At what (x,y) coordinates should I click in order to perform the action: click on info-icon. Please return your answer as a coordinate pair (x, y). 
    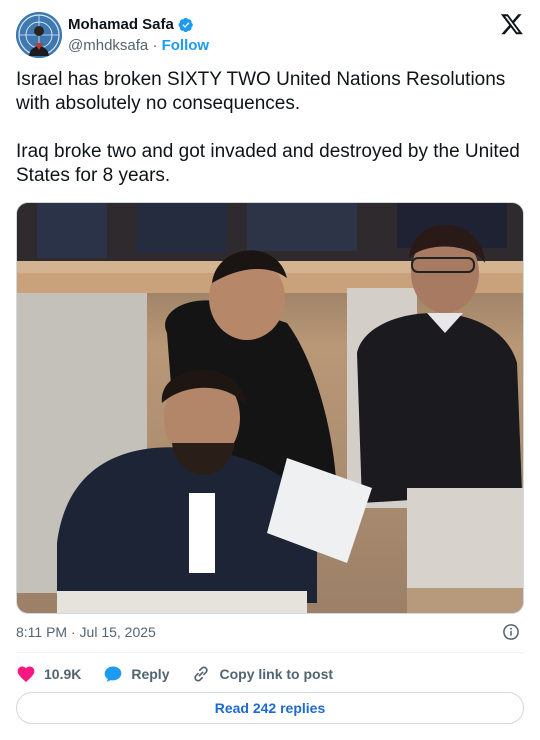
    Looking at the image, I should click on (511, 632).